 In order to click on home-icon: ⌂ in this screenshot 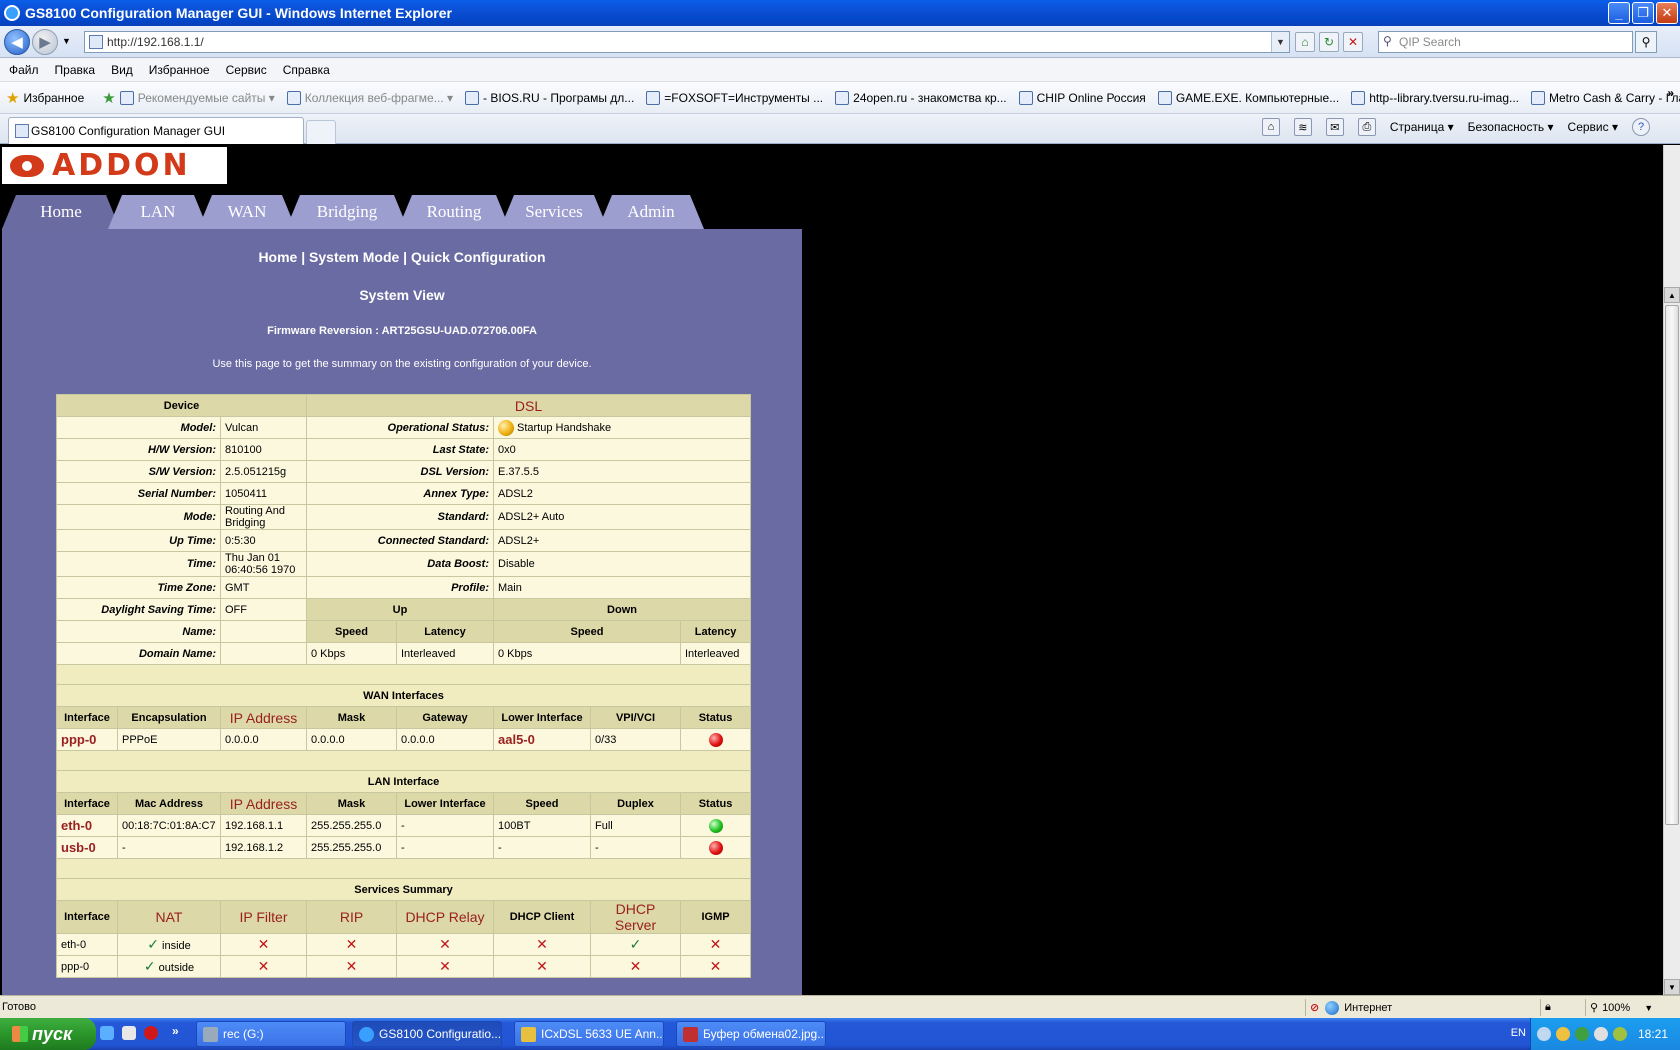, I will do `click(1270, 127)`.